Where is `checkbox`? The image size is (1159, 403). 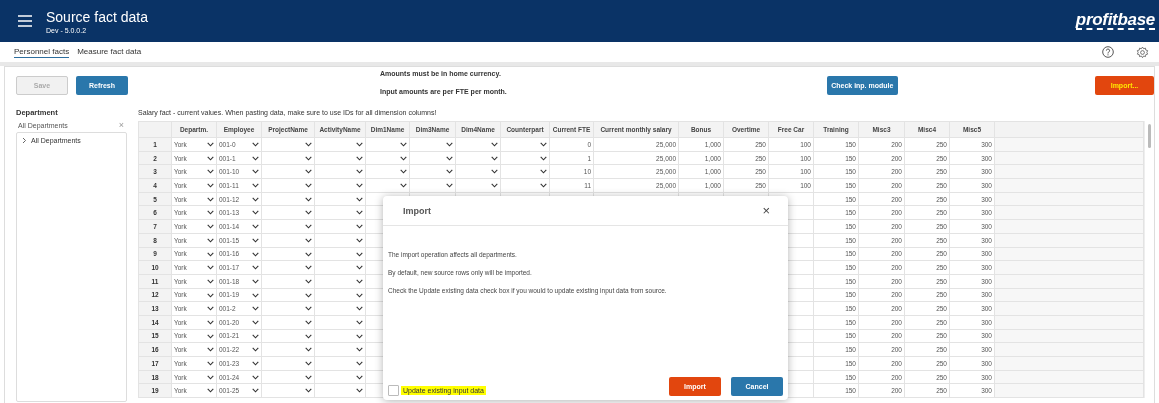 checkbox is located at coordinates (393, 390).